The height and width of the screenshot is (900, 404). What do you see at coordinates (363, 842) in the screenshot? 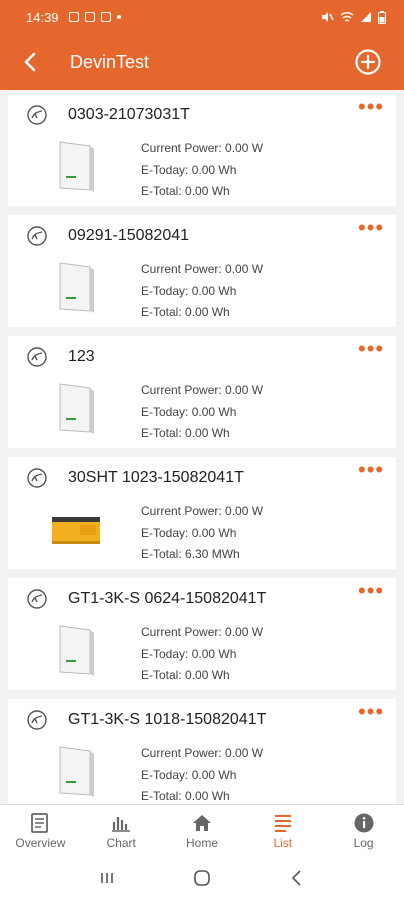
I see `nav-label: Log` at bounding box center [363, 842].